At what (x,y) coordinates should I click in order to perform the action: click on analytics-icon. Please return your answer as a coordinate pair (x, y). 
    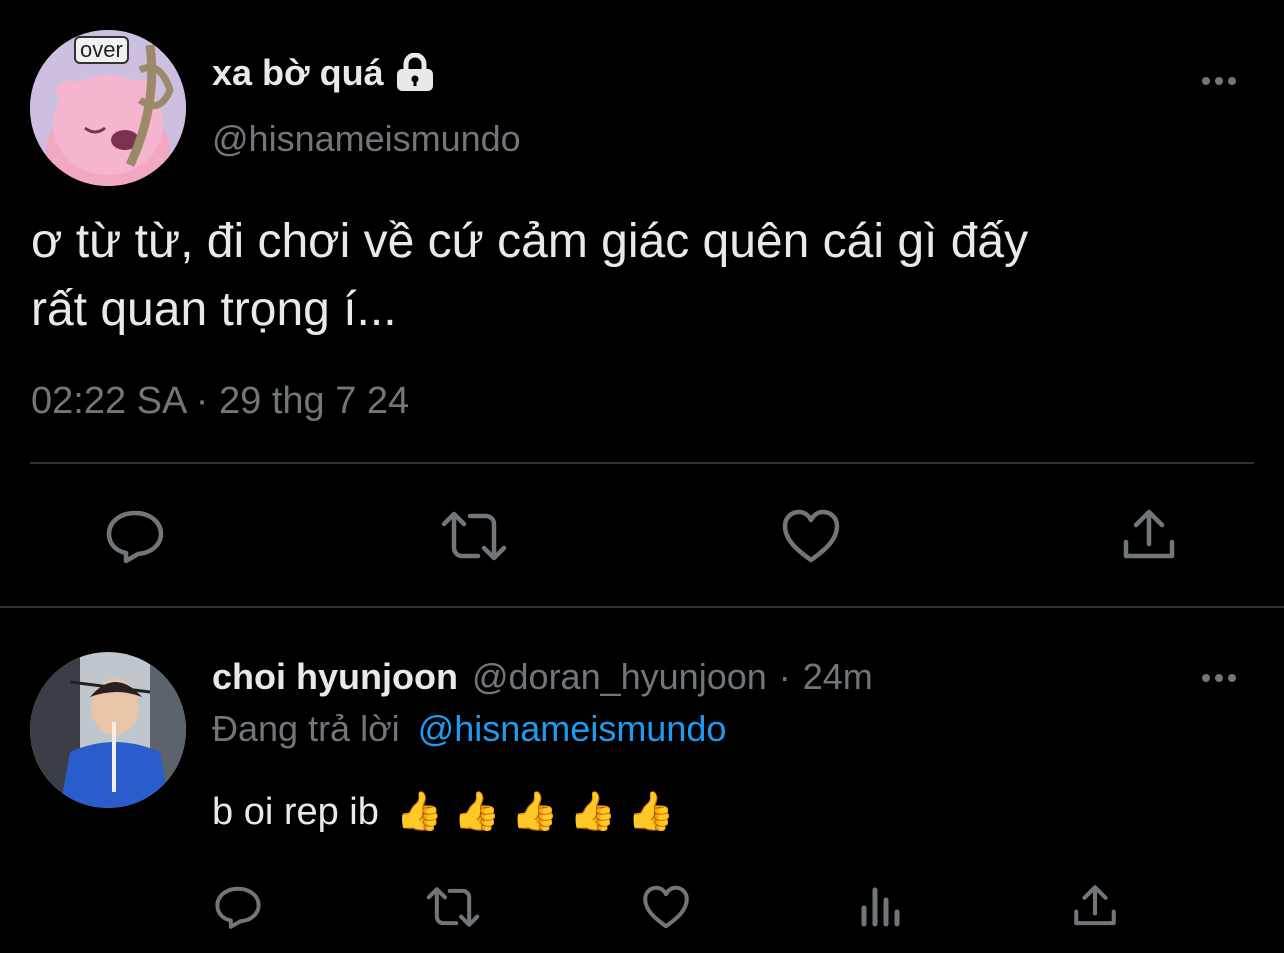
    Looking at the image, I should click on (882, 907).